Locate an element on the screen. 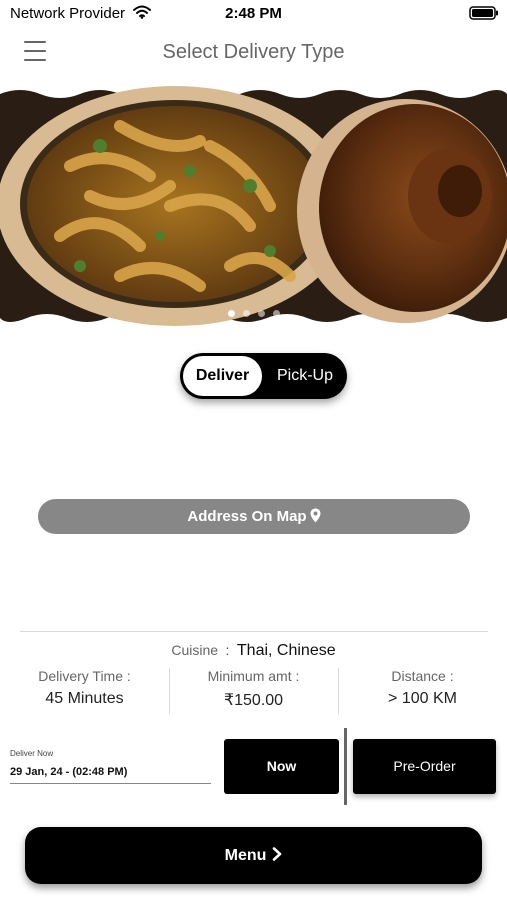  menu-button: Menu is located at coordinates (253, 855).